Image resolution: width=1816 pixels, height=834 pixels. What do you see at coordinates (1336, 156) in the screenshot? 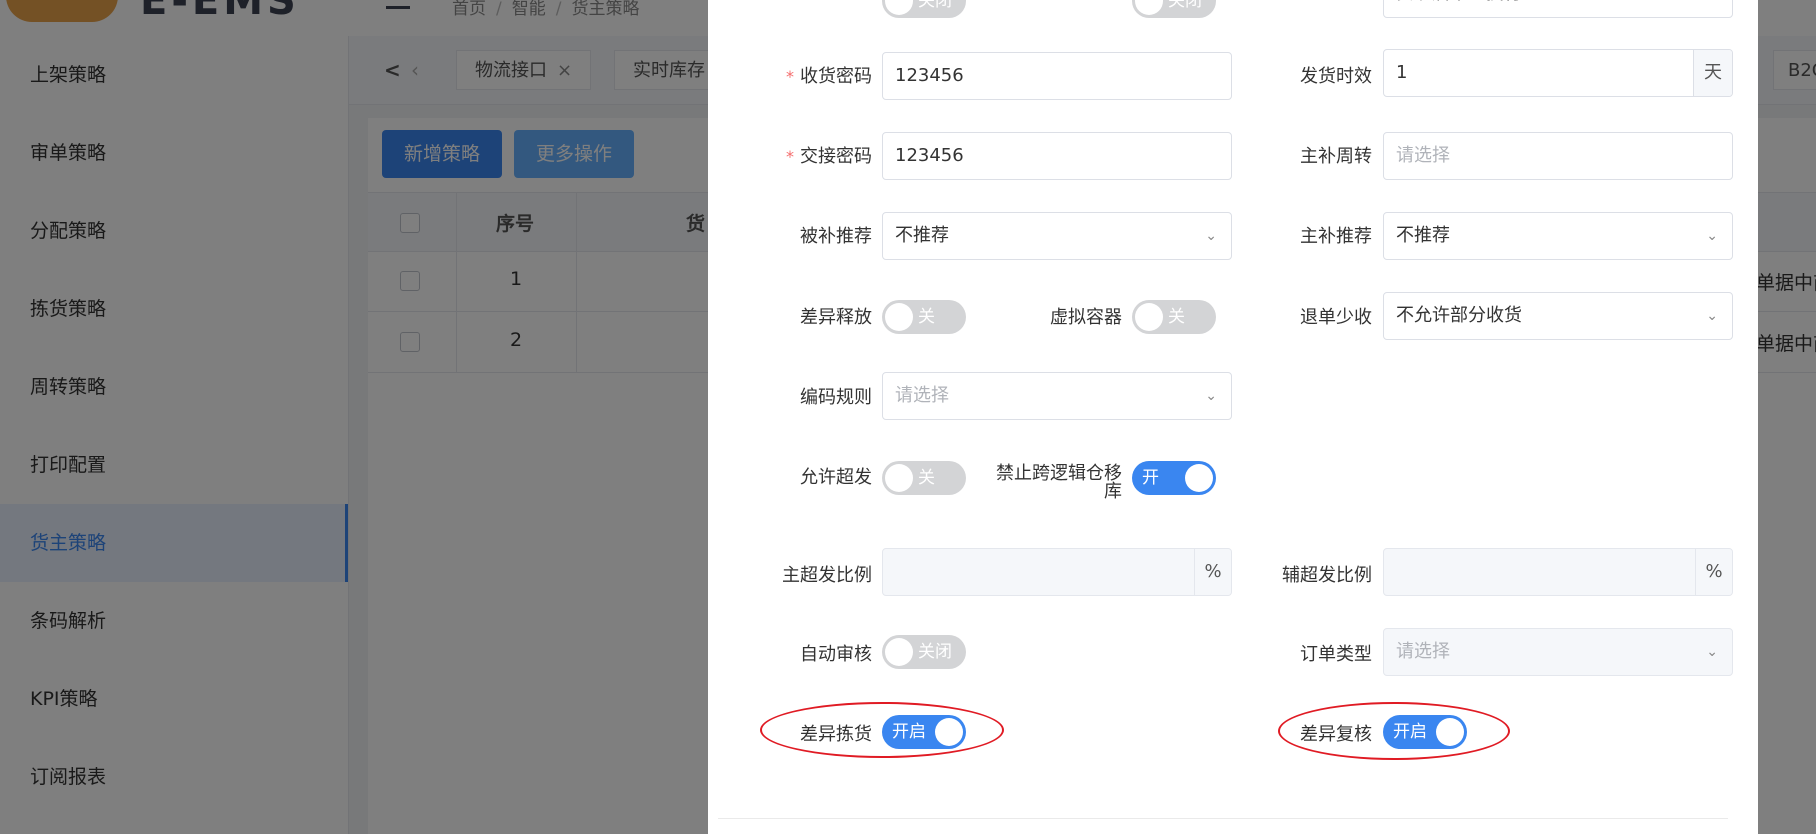
I see `main-turnover-label: 主补周转` at bounding box center [1336, 156].